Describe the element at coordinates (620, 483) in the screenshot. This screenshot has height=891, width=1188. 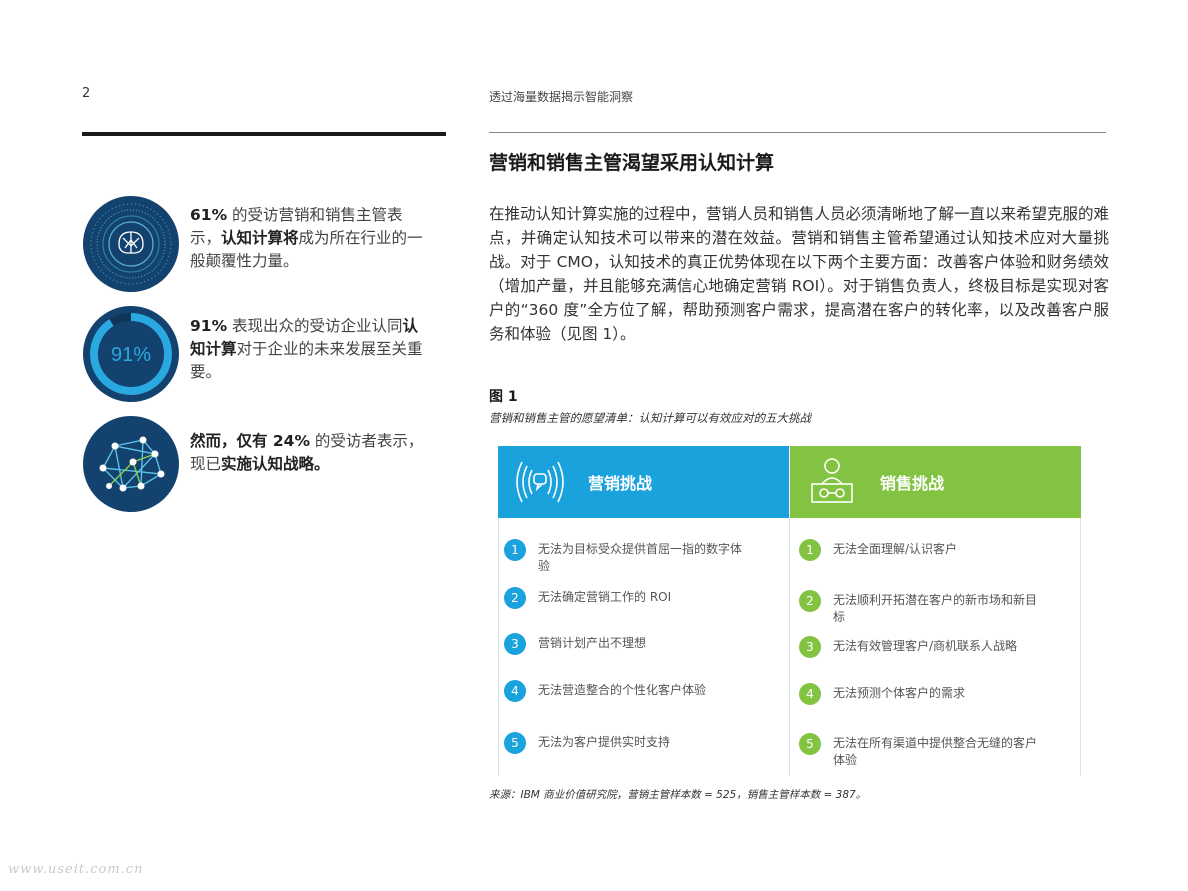
I see `marketing-title: 营销挑战` at that location.